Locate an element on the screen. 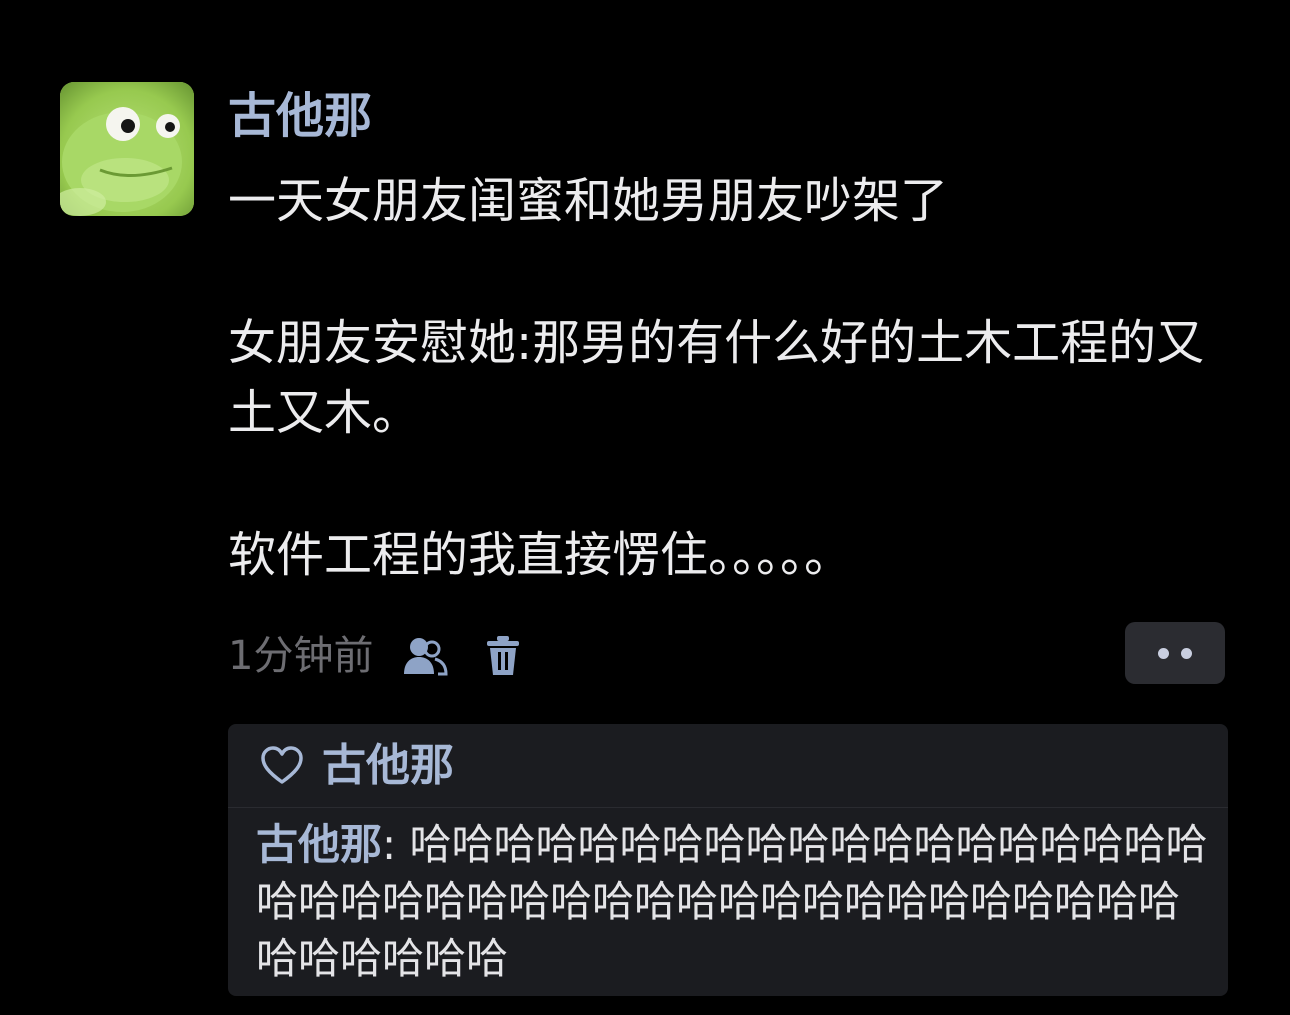  green-frog-avatar-icon is located at coordinates (127, 149).